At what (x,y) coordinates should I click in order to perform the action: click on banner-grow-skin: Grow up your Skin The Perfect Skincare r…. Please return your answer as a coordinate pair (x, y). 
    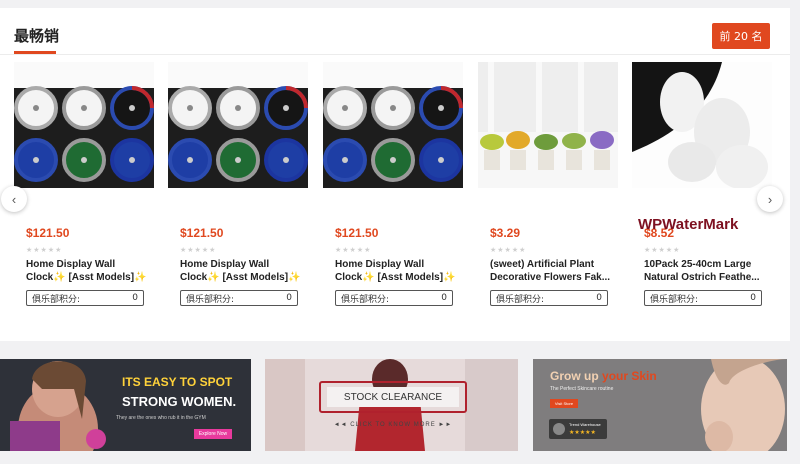
    Looking at the image, I should click on (660, 405).